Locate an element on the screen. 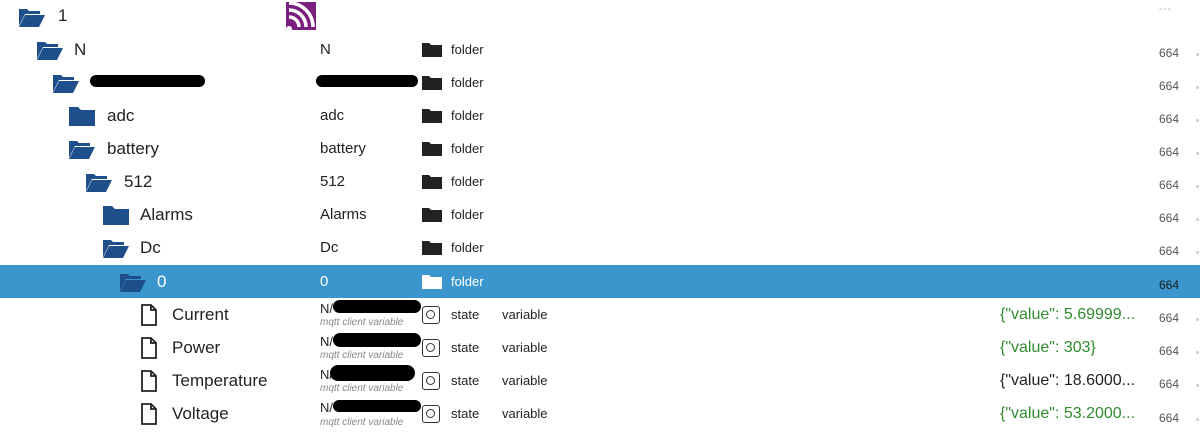  row-name: Voltage is located at coordinates (200, 413).